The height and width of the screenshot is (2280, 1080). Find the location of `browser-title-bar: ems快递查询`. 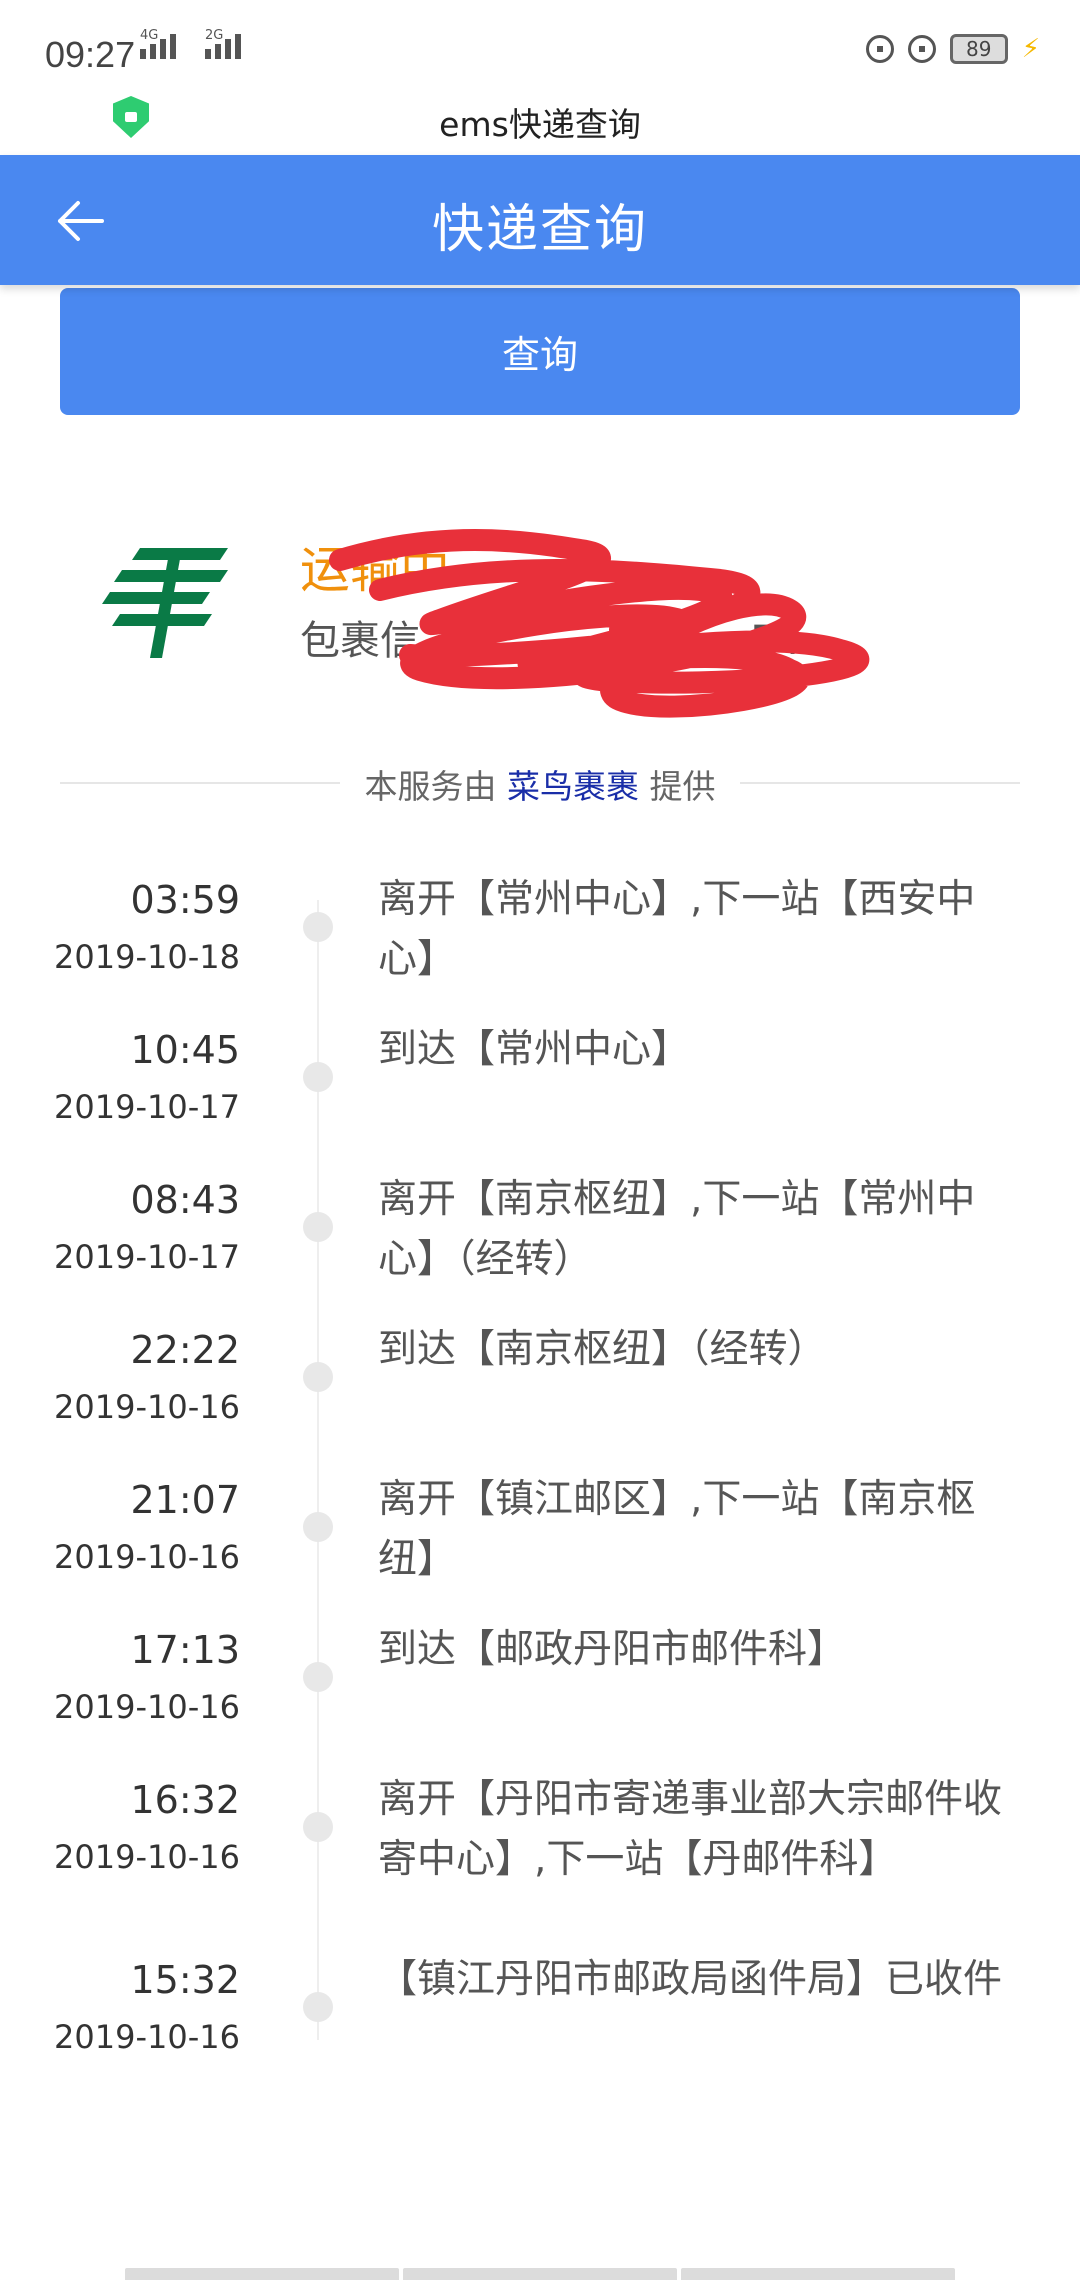

browser-title-bar: ems快递查询 is located at coordinates (540, 119).